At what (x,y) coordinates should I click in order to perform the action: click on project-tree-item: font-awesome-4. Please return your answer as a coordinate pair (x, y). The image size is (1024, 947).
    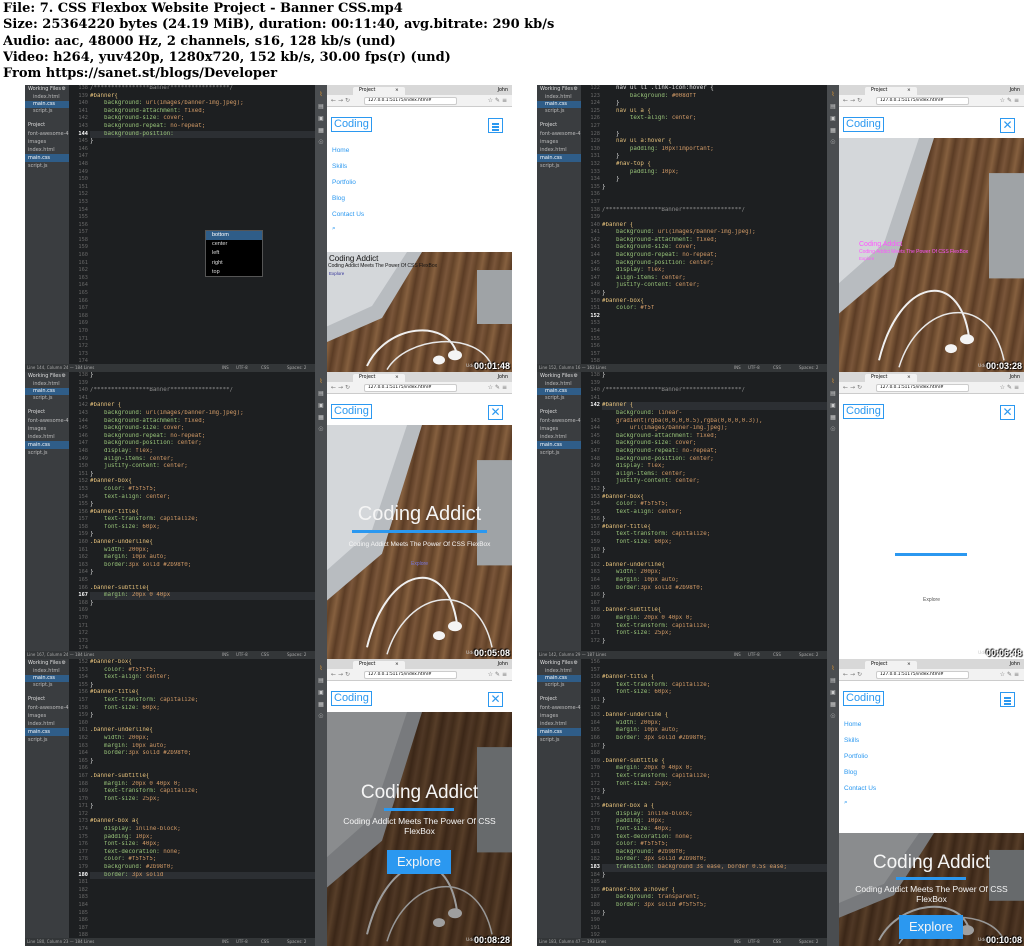
    Looking at the image, I should click on (47, 421).